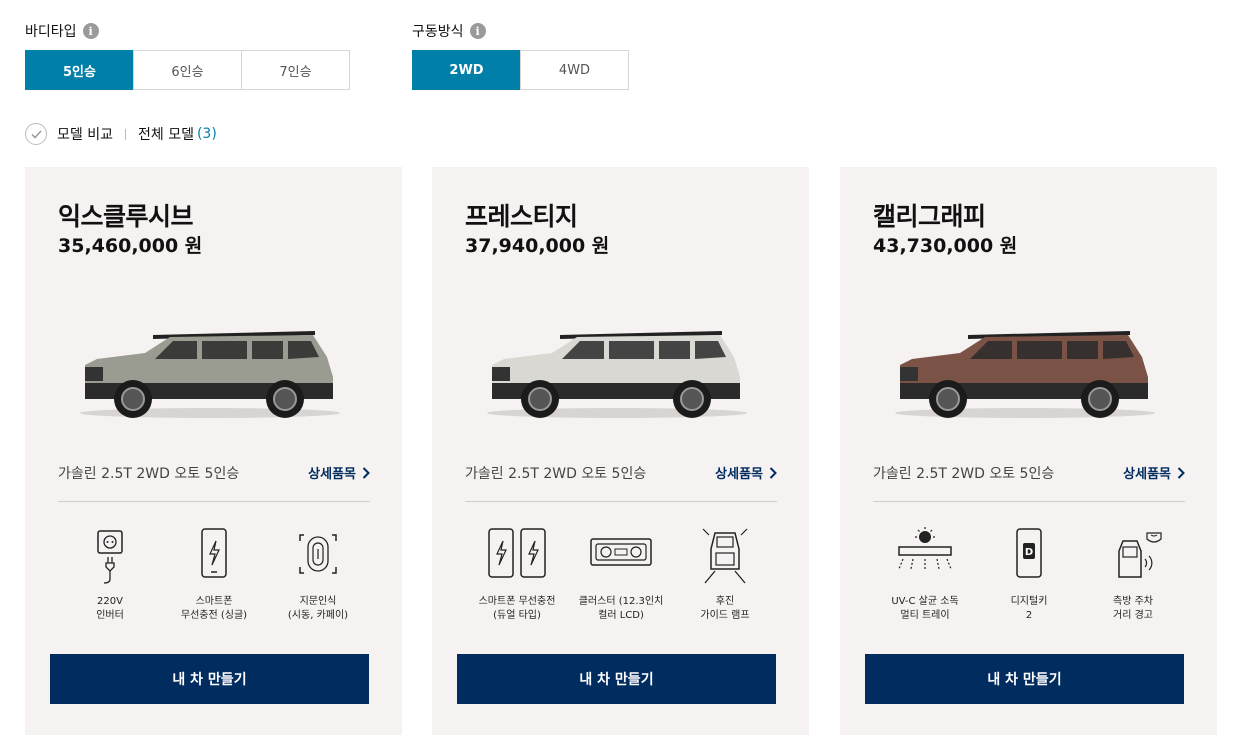  Describe the element at coordinates (318, 608) in the screenshot. I see `feature-label: 지문인식 (시동, 카페이)` at that location.